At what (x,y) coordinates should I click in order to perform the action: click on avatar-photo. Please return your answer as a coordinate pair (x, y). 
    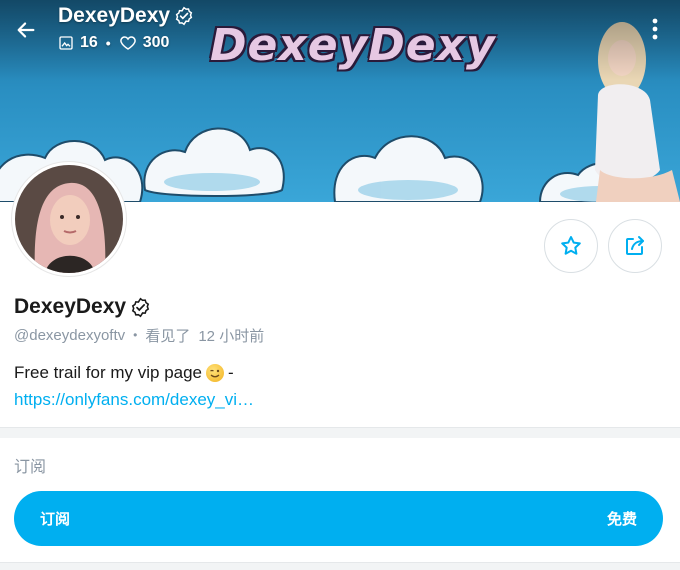
    Looking at the image, I should click on (69, 219).